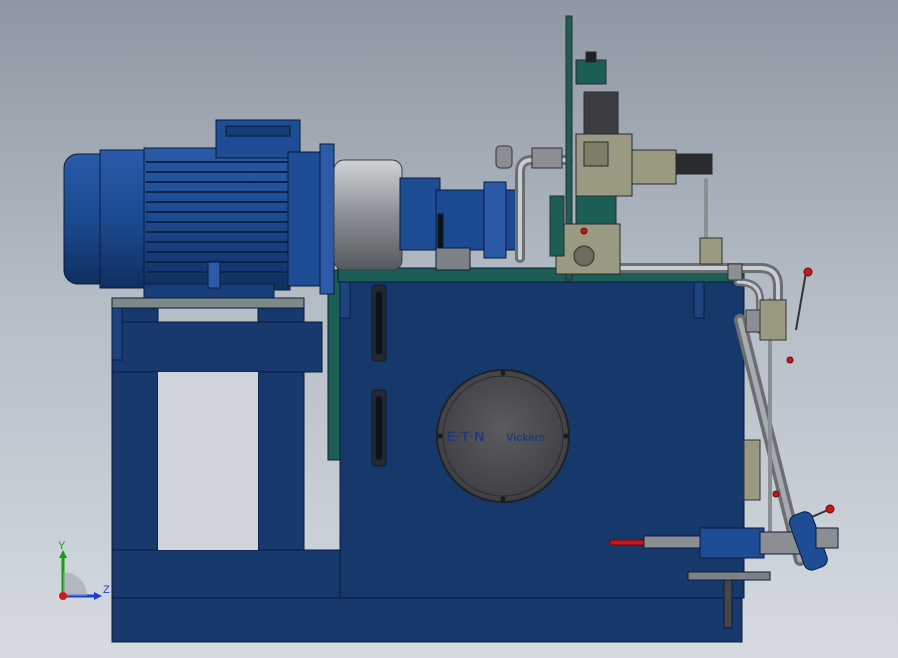 This screenshot has width=898, height=658. I want to click on logo-product: Vickers, so click(525, 438).